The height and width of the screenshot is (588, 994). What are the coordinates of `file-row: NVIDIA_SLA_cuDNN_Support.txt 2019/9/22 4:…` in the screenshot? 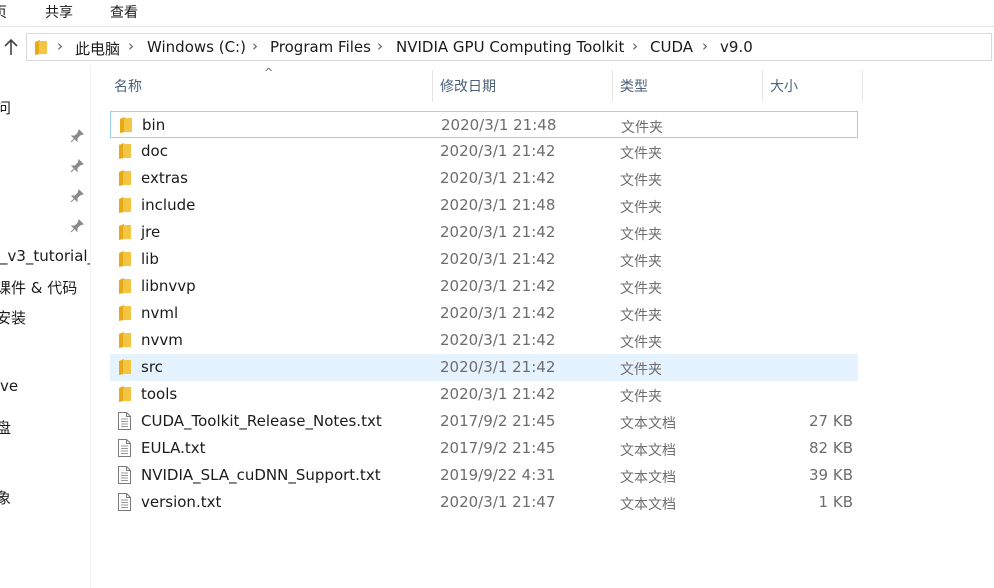 It's located at (484, 475).